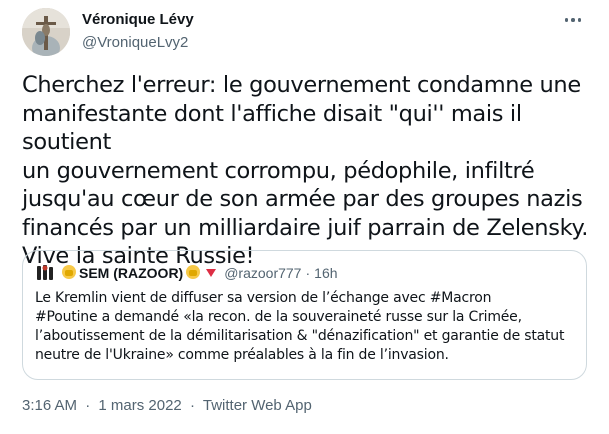  I want to click on avatar, so click(46, 32).